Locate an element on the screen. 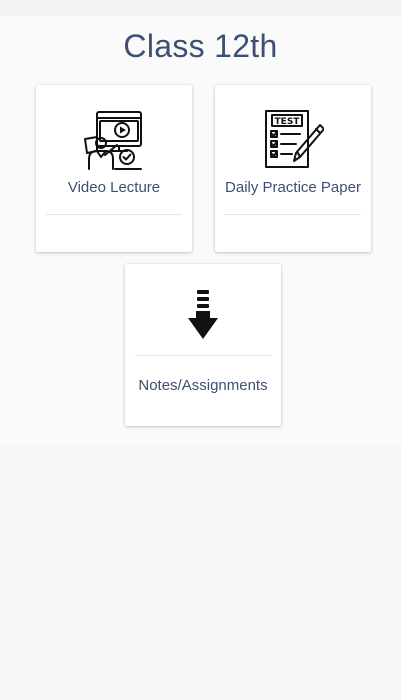 The height and width of the screenshot is (700, 401). notes-assignments-card: Notes/Assignments is located at coordinates (203, 345).